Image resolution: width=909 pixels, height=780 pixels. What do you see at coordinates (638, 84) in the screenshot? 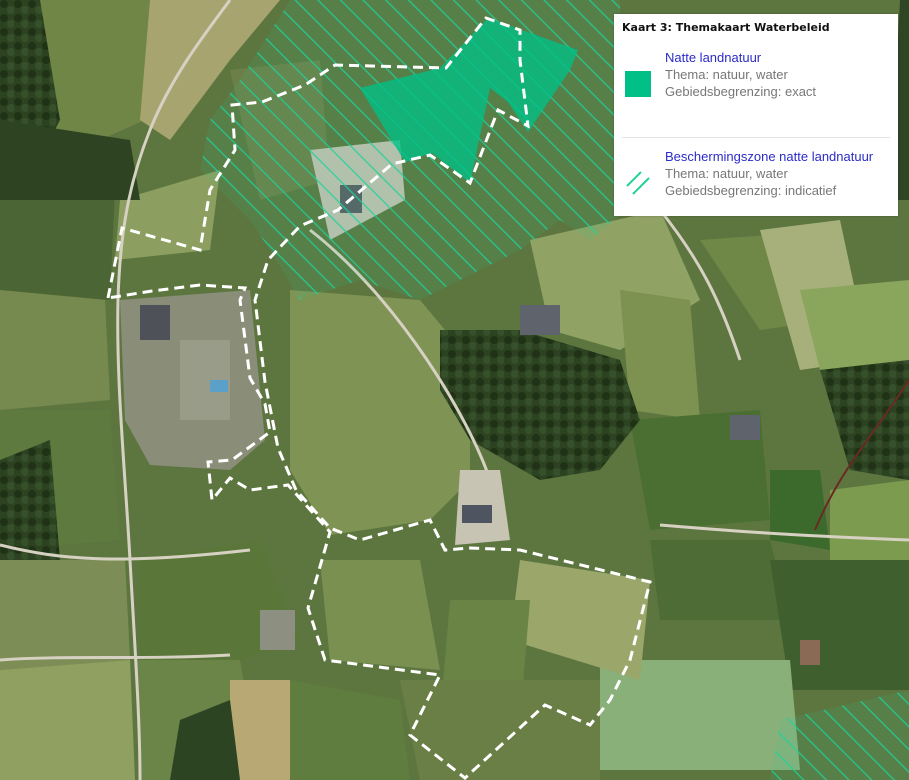
I see `solid-fill-swatch-icon` at bounding box center [638, 84].